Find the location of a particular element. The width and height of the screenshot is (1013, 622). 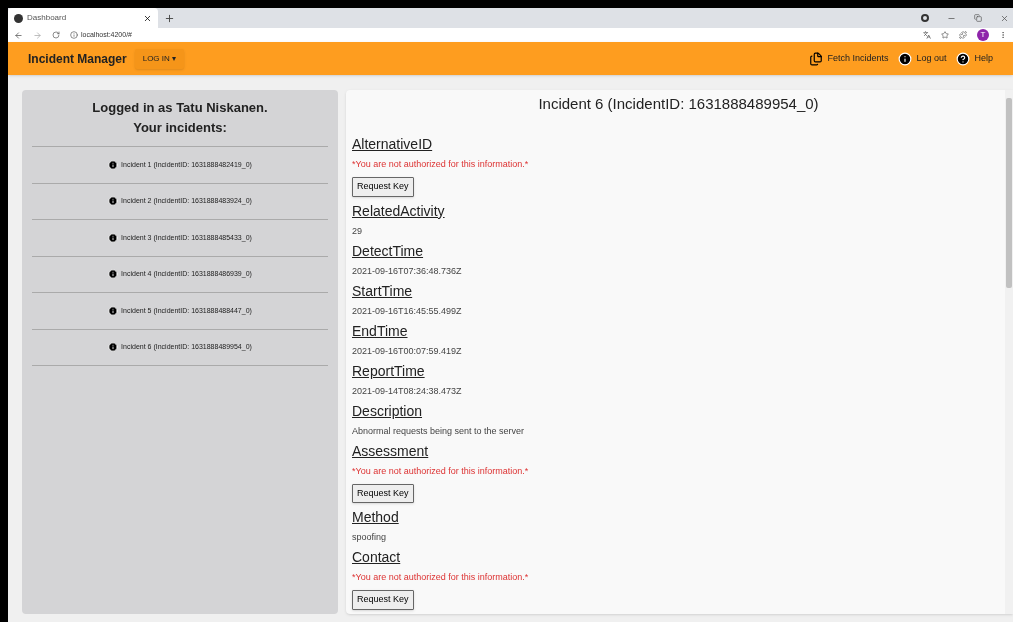

tab-title: Dashboard is located at coordinates (47, 18).